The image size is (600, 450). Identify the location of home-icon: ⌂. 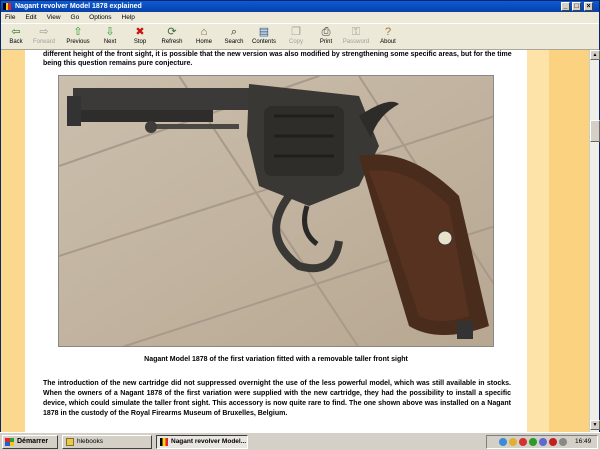
(204, 32).